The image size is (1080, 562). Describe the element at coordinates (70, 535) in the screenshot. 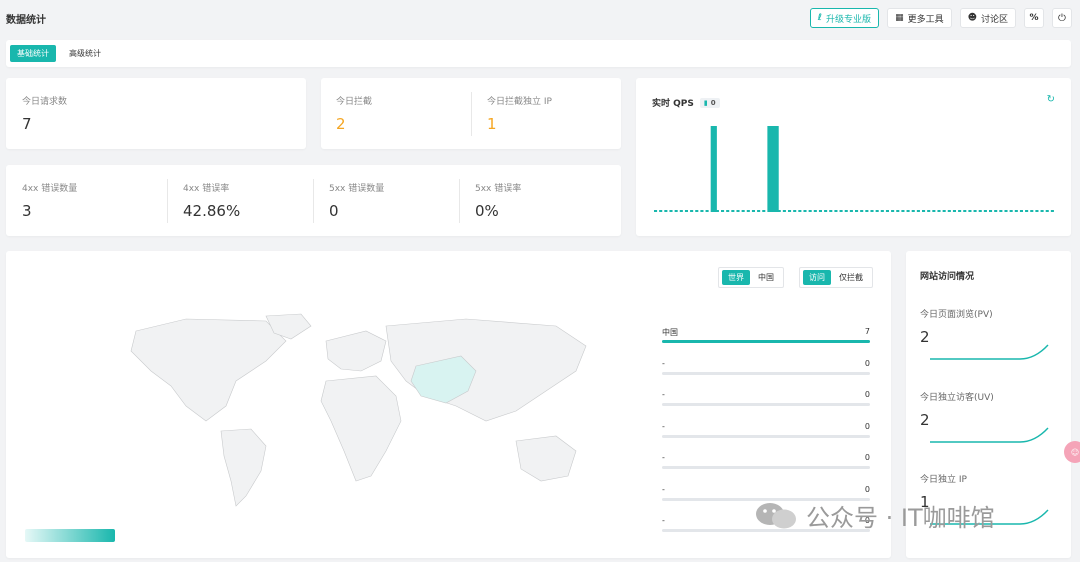

I see `map-legend-gradient` at that location.